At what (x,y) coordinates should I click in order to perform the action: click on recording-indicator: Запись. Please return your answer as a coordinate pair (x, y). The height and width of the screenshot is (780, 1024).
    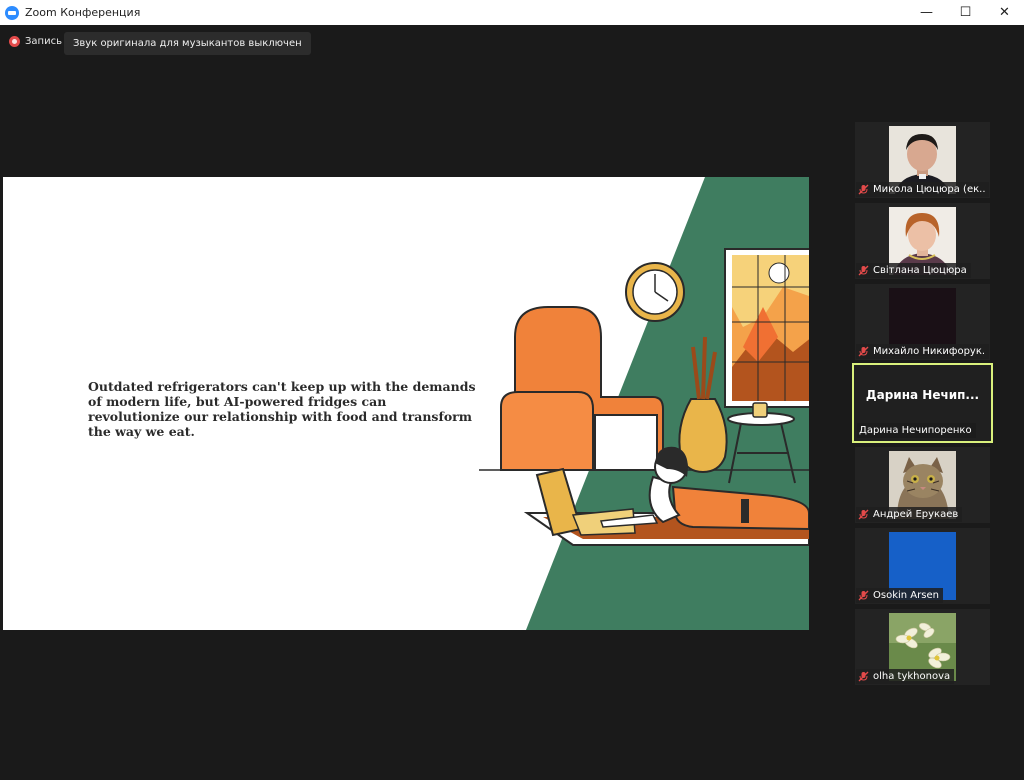
    Looking at the image, I should click on (35, 41).